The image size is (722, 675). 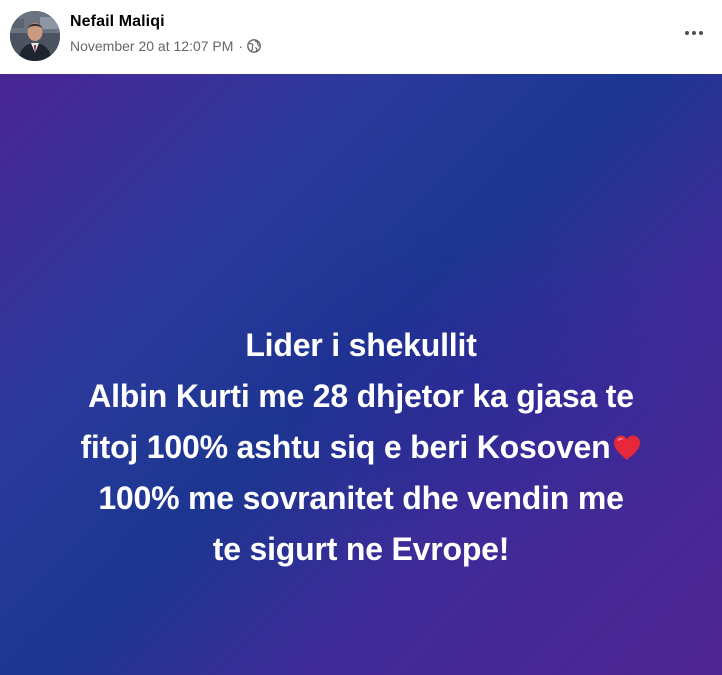 I want to click on author-name: Nefail Maliqi, so click(x=117, y=22).